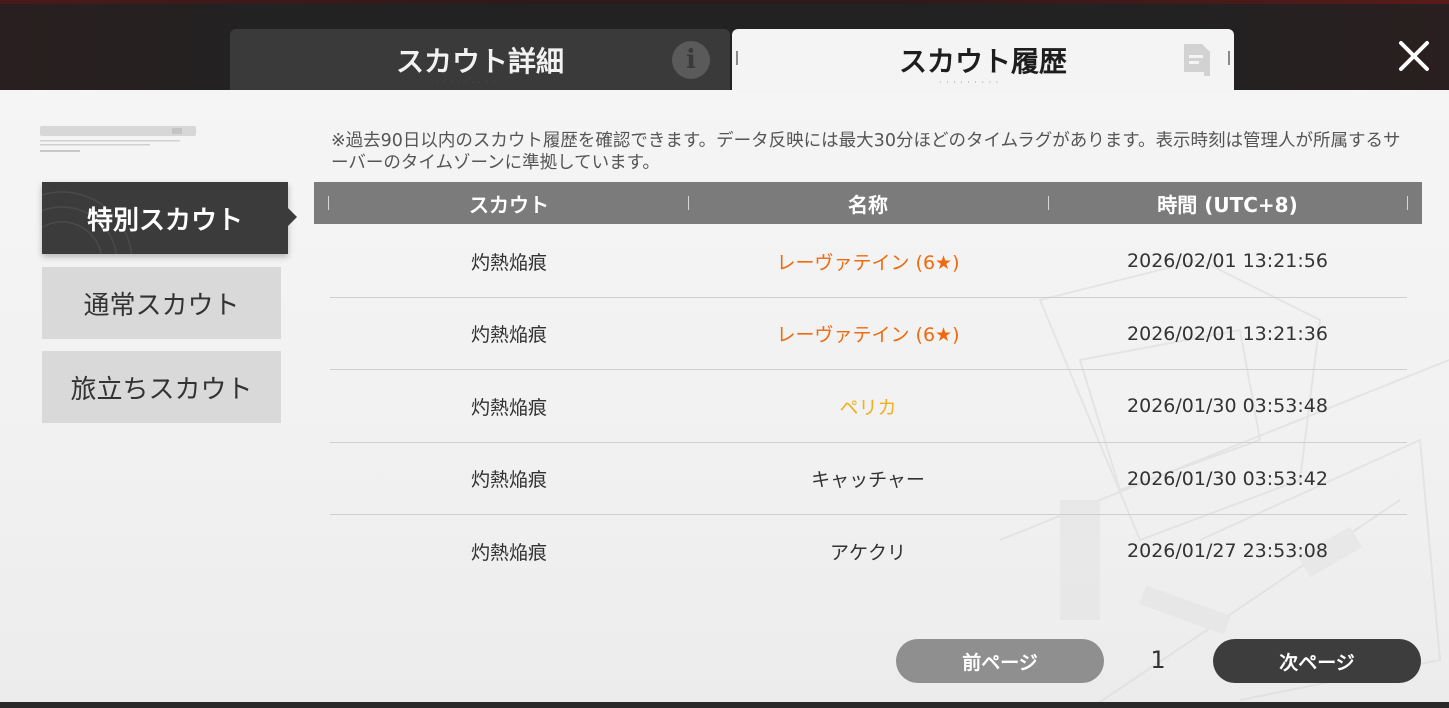 Image resolution: width=1449 pixels, height=708 pixels. Describe the element at coordinates (1227, 406) in the screenshot. I see `cell-time: 2026/01/30 03:53:48` at that location.